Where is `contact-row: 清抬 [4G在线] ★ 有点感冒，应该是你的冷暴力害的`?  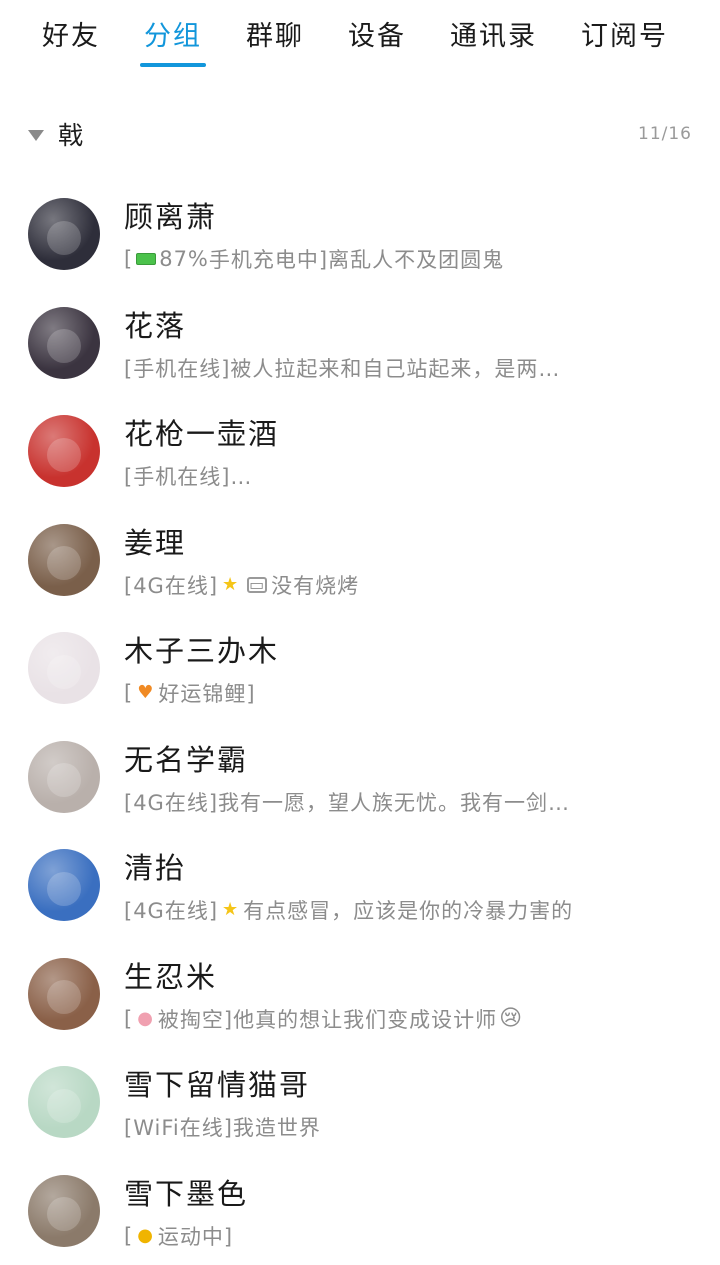 contact-row: 清抬 [4G在线] ★ 有点感冒，应该是你的冷暴力害的 is located at coordinates (360, 885).